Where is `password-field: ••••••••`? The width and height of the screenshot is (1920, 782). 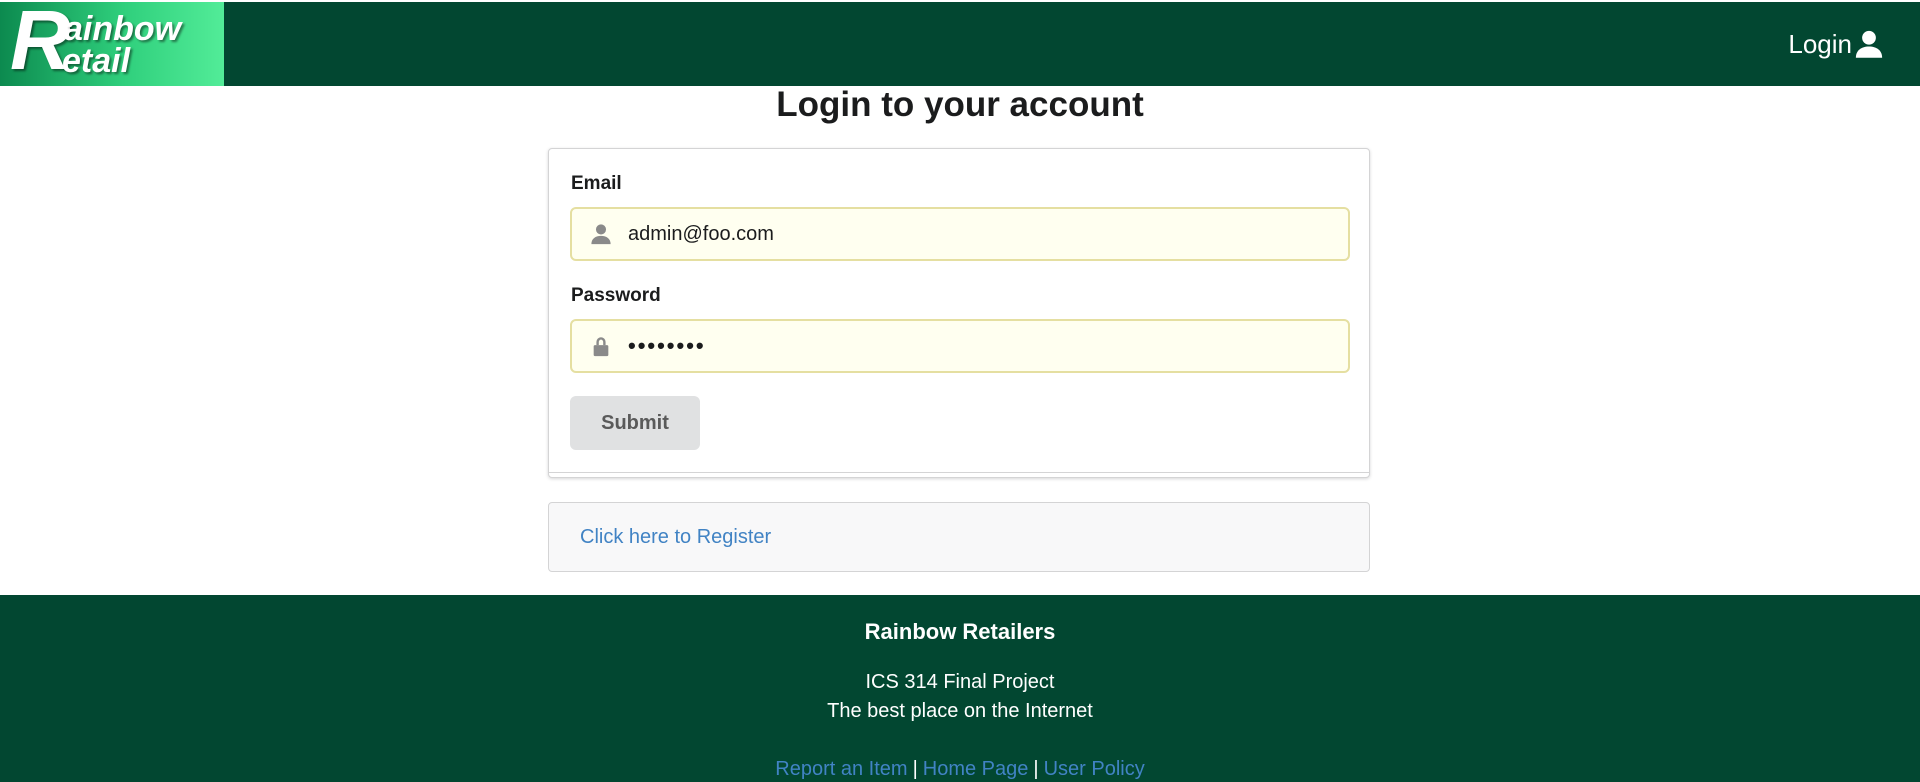
password-field: •••••••• is located at coordinates (960, 346).